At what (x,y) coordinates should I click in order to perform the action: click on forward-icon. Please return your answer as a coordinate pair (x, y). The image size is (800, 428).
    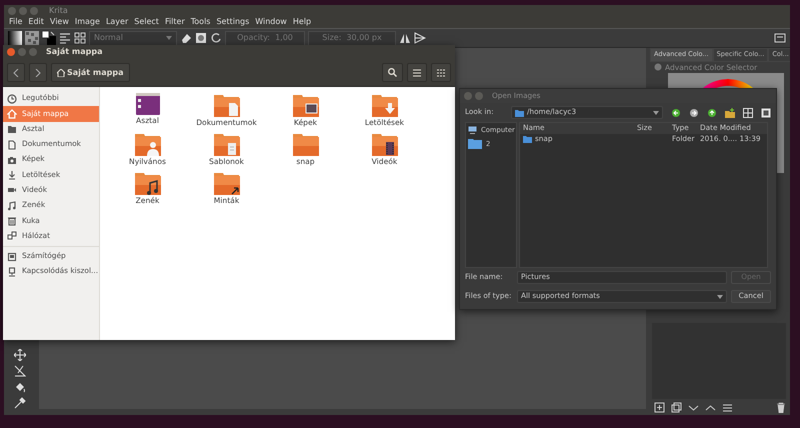
    Looking at the image, I should click on (694, 113).